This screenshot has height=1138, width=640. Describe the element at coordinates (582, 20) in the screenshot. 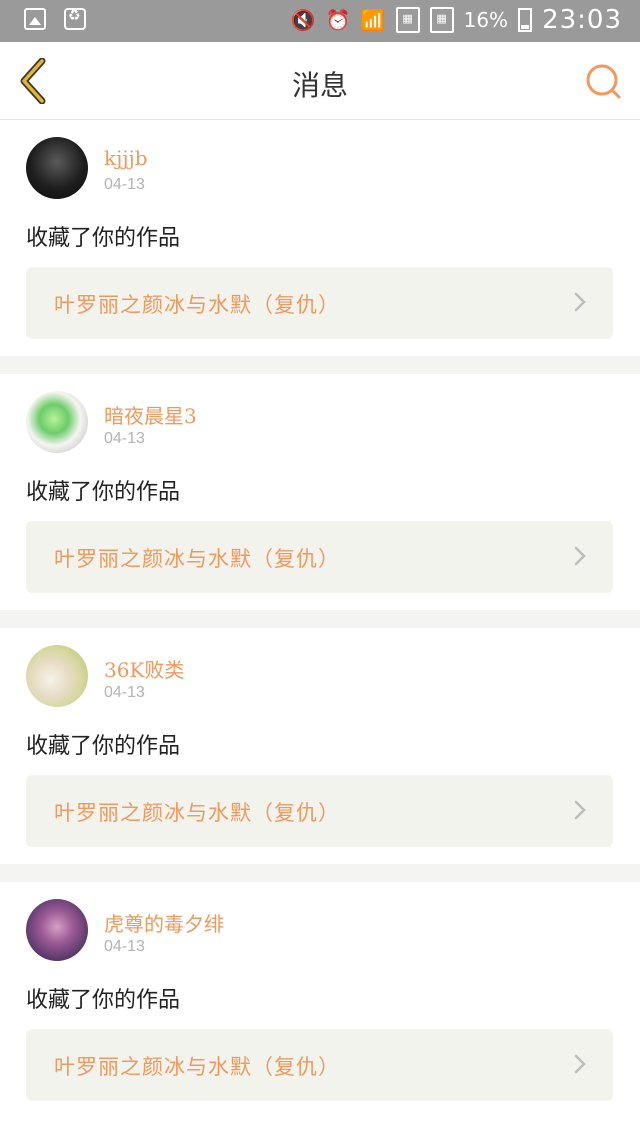

I see `clock: 23:03` at that location.